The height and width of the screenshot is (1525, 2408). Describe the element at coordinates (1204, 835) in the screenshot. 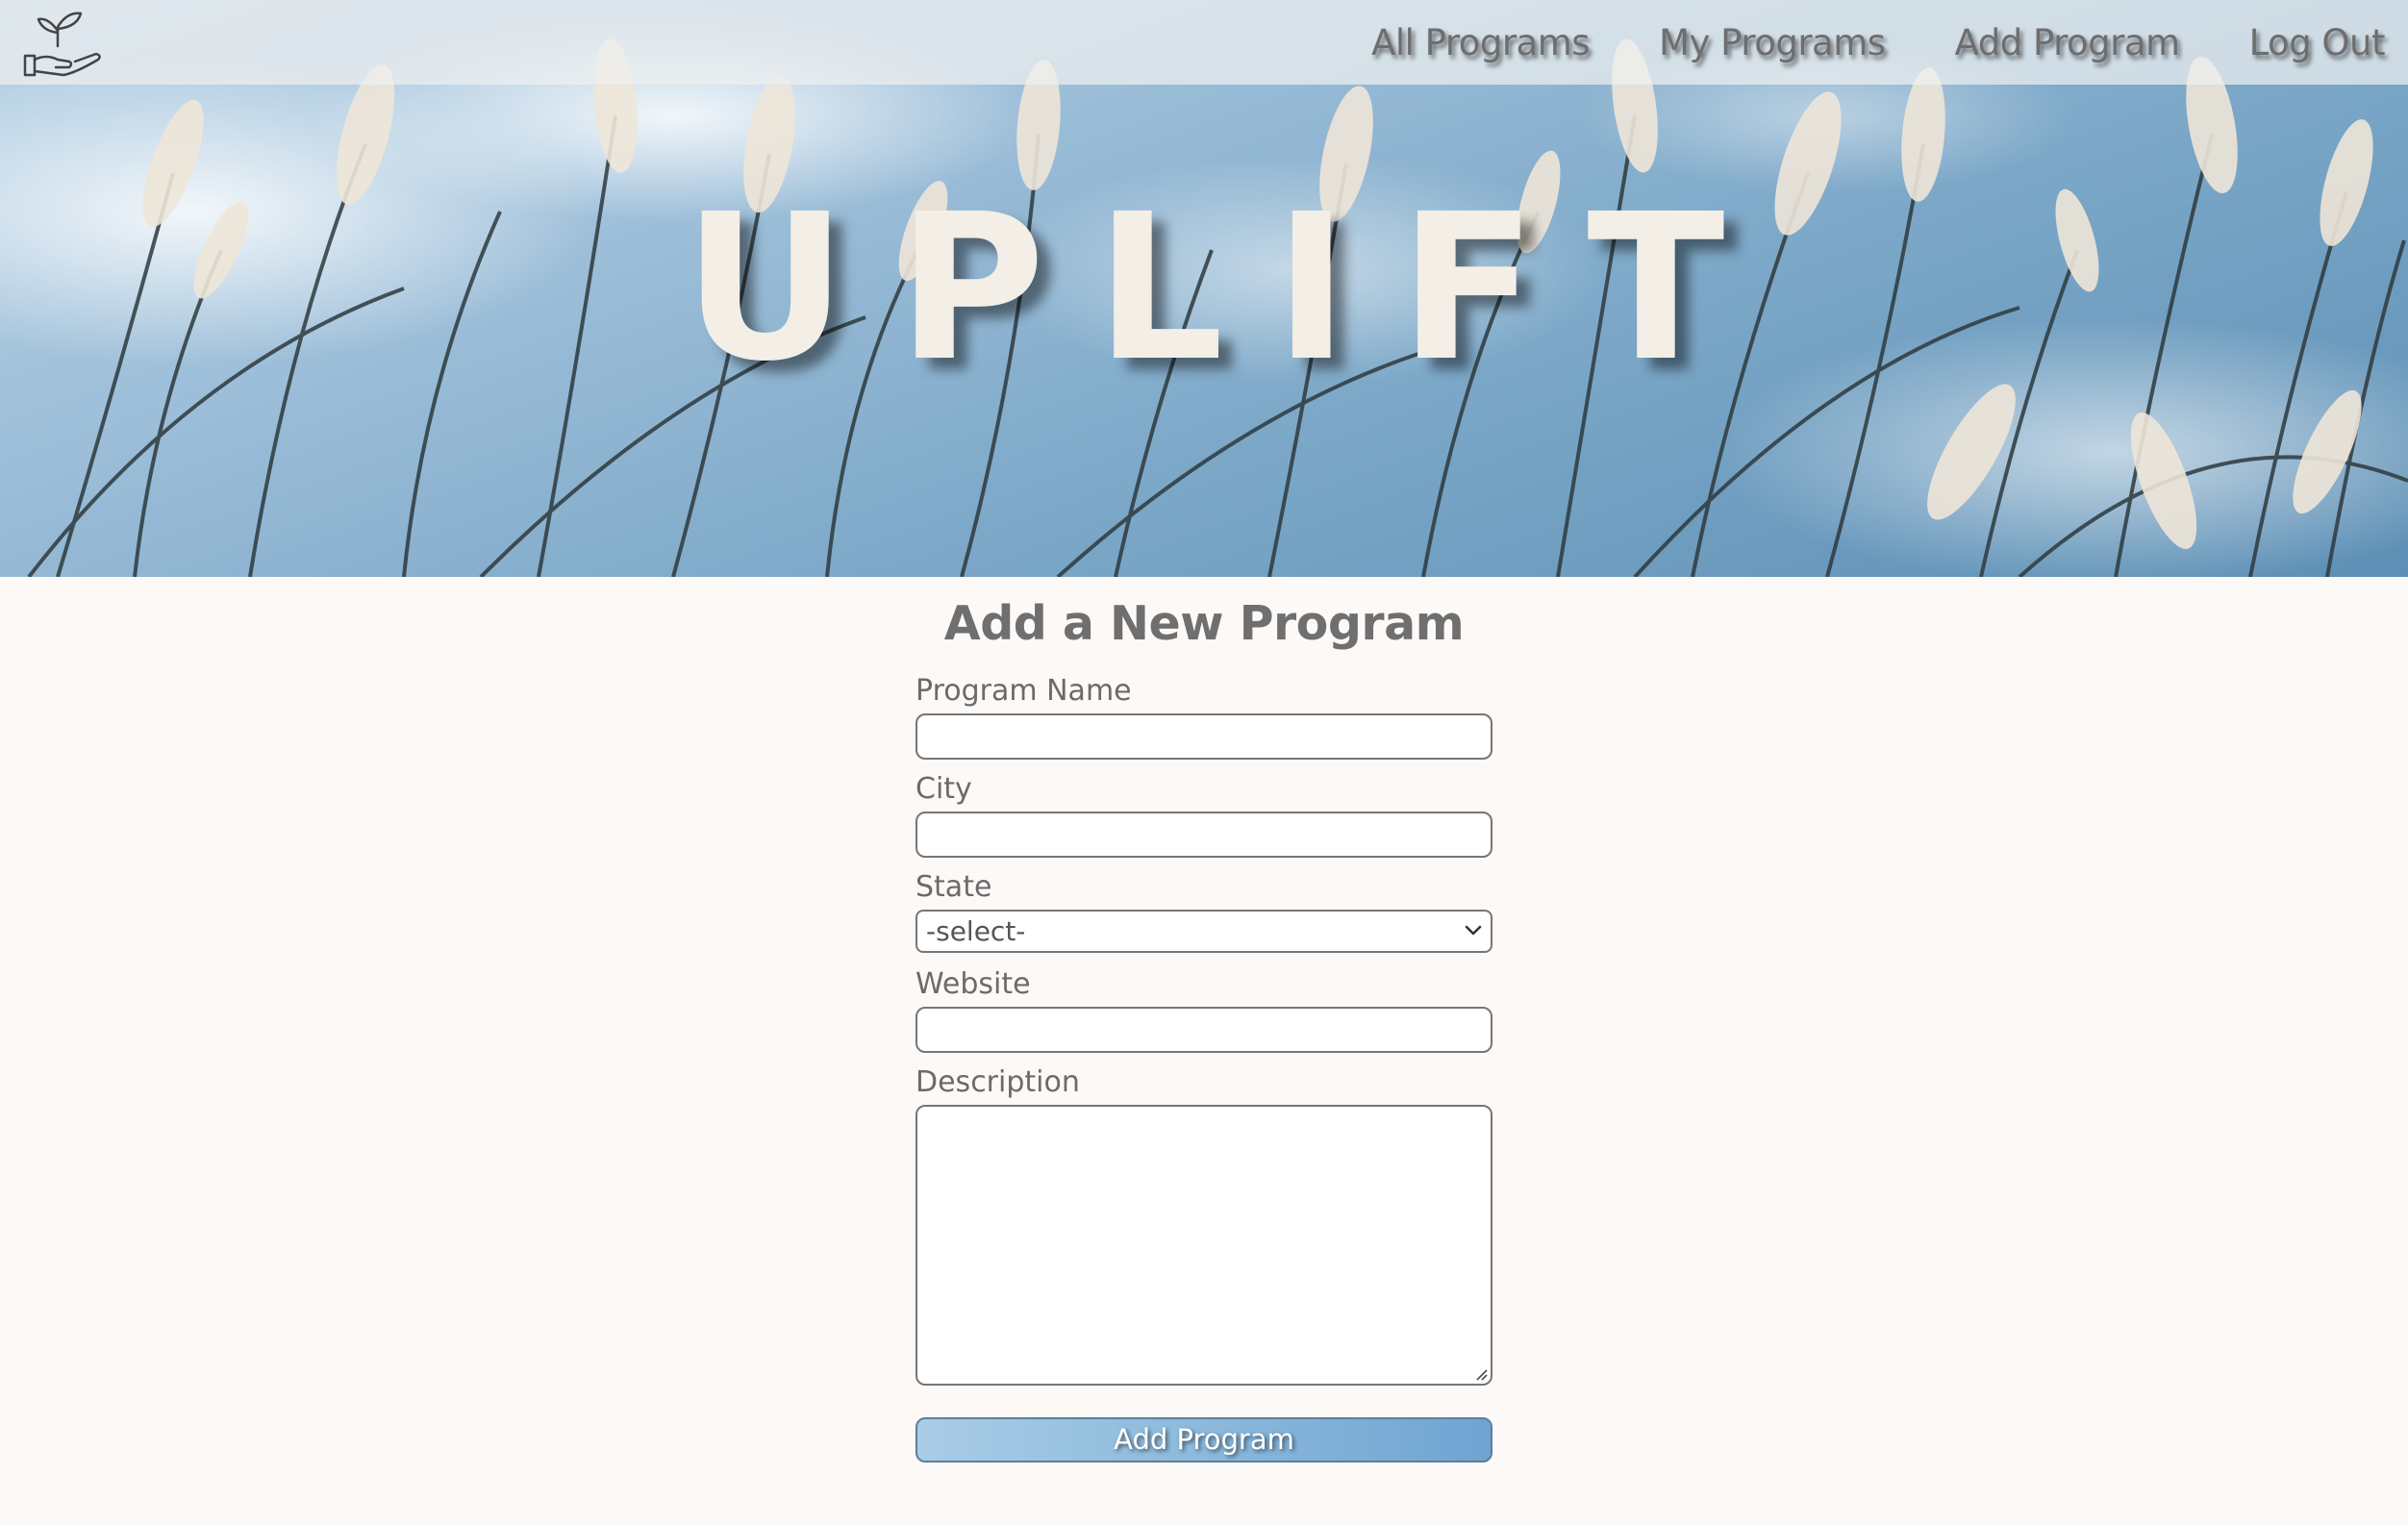

I see `city-input` at that location.